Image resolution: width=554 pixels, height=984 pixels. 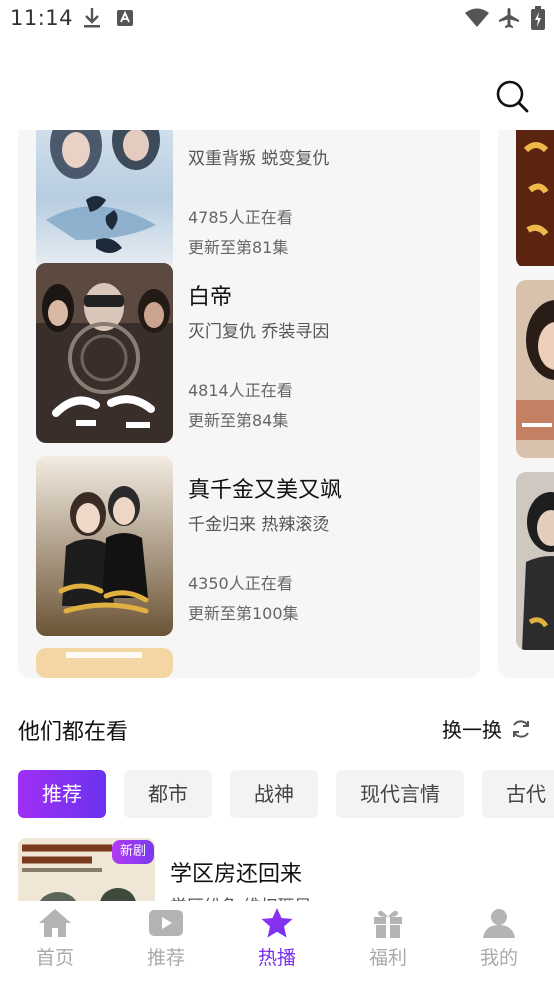 I want to click on refresh-label: 换一换, so click(x=472, y=730).